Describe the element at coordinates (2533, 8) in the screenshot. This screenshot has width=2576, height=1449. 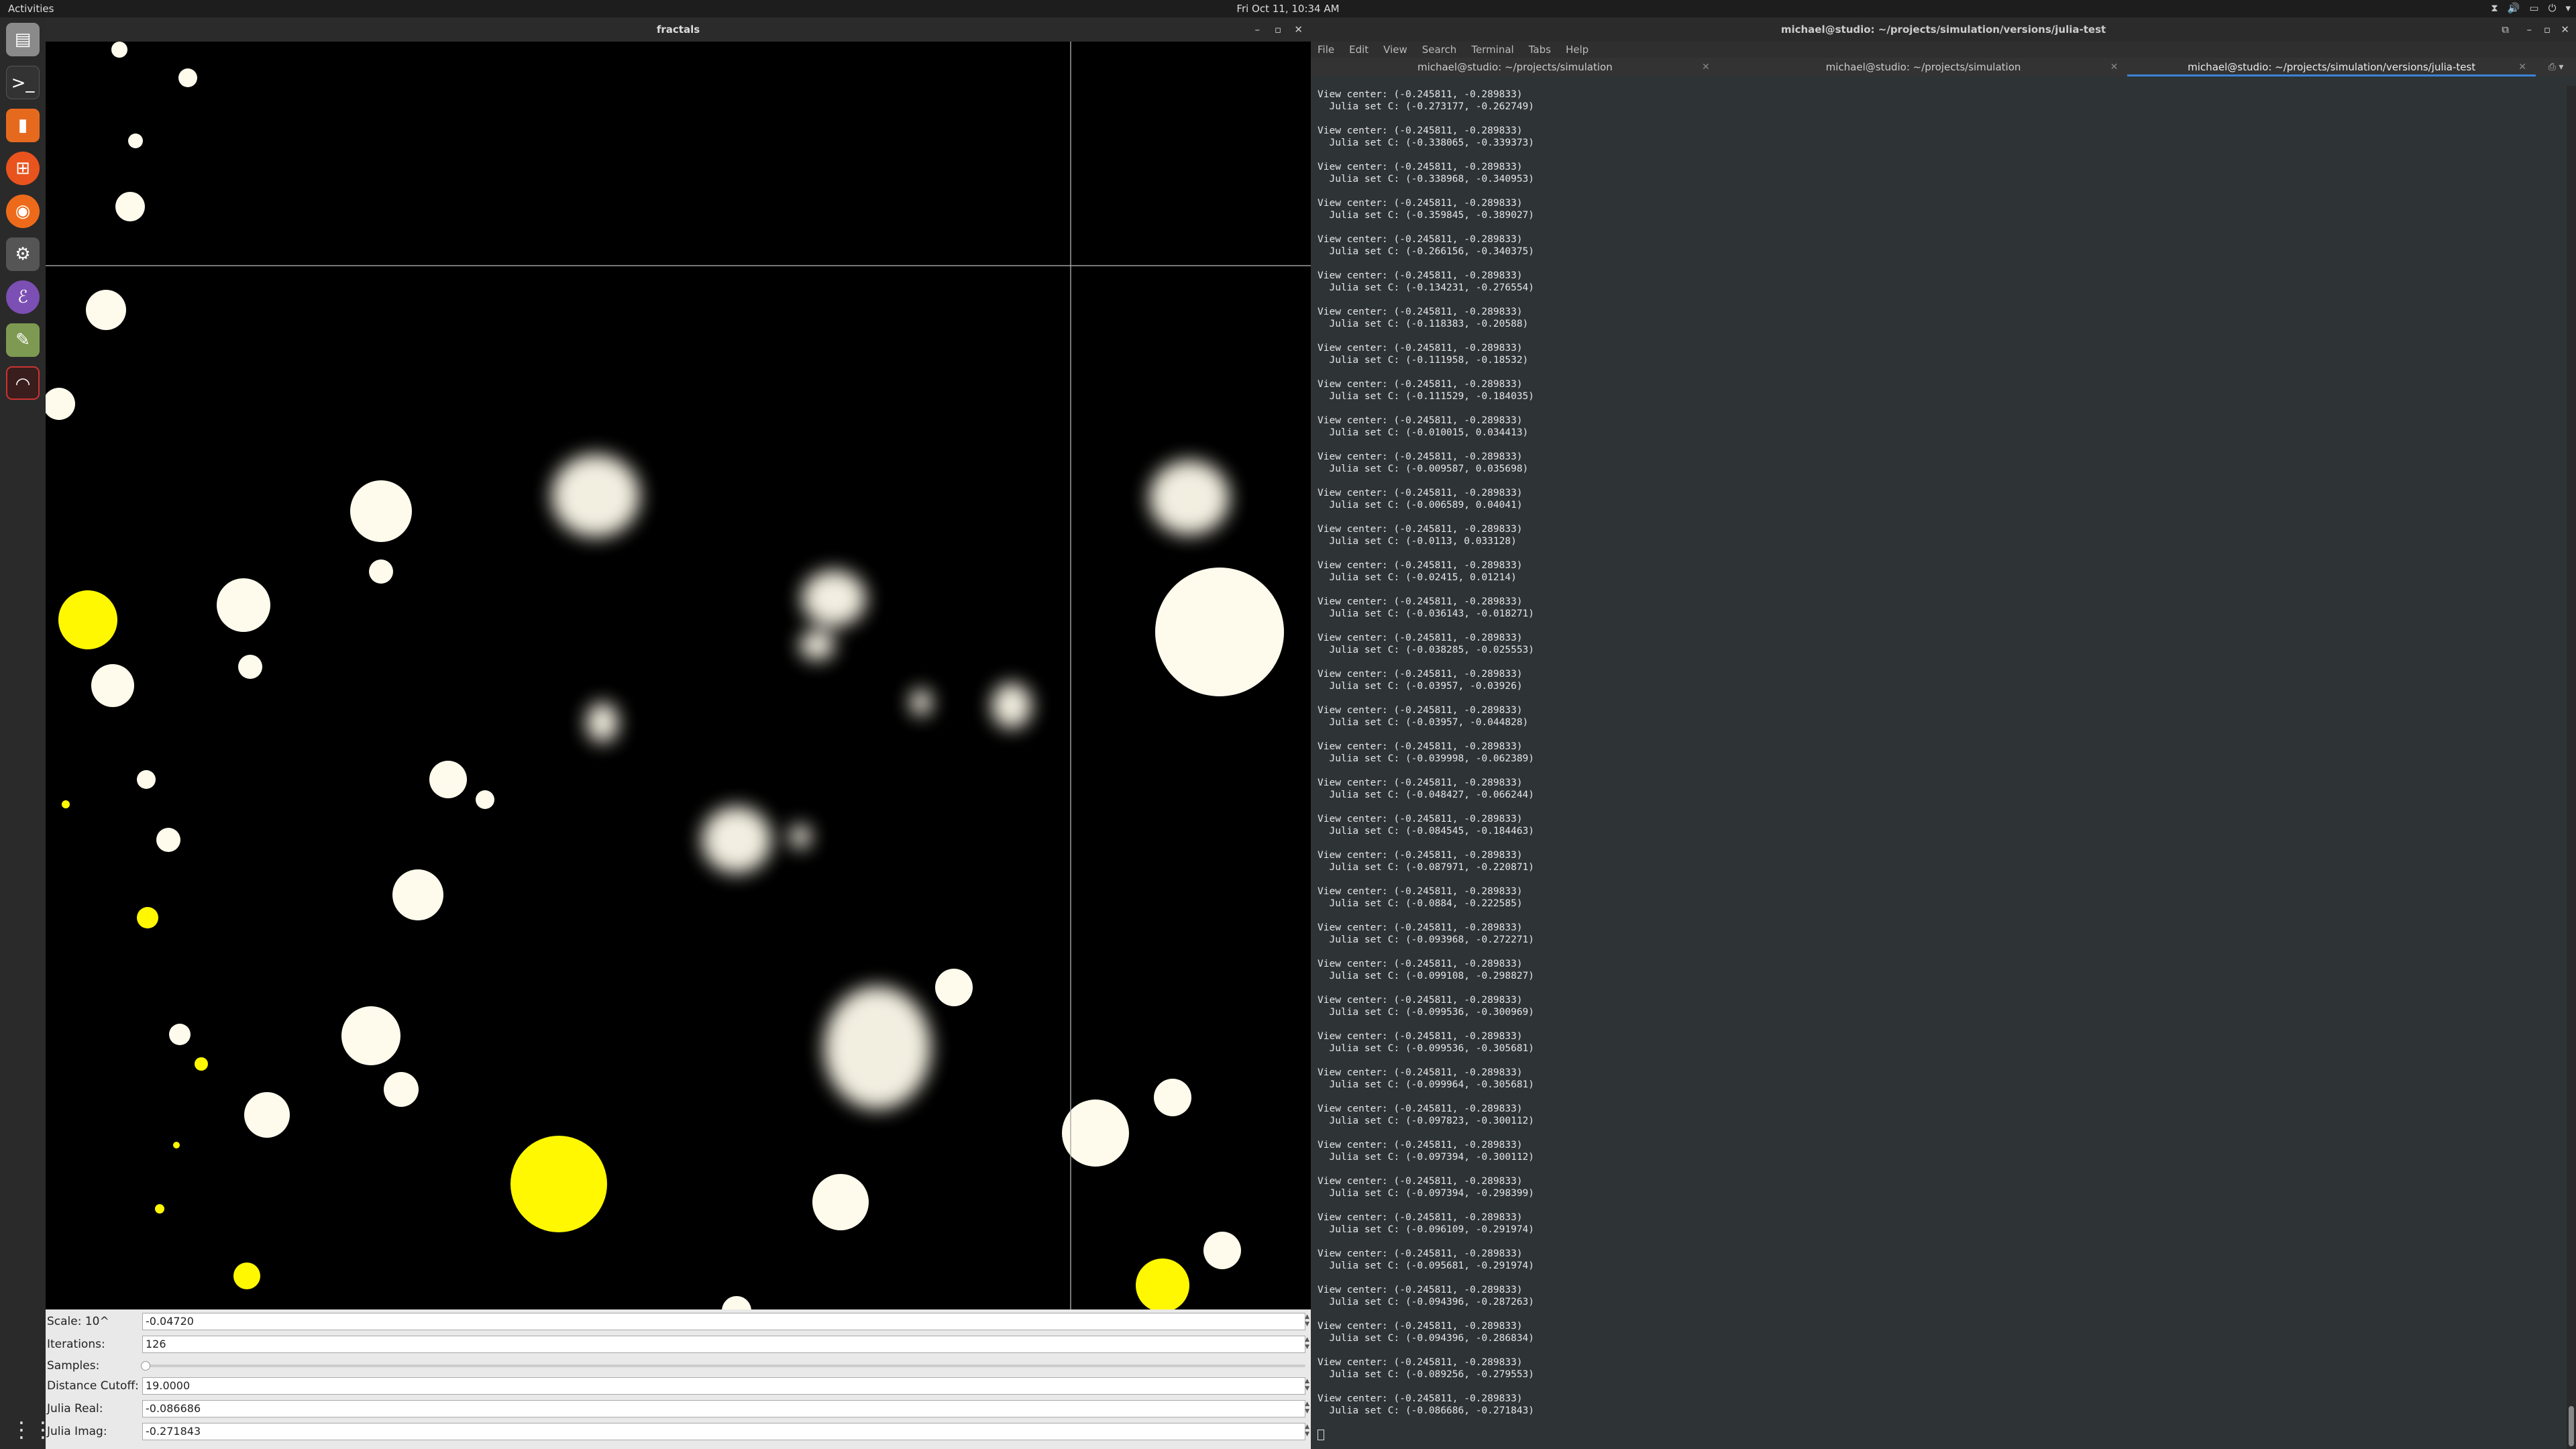
I see `battery-icon: ▭` at that location.